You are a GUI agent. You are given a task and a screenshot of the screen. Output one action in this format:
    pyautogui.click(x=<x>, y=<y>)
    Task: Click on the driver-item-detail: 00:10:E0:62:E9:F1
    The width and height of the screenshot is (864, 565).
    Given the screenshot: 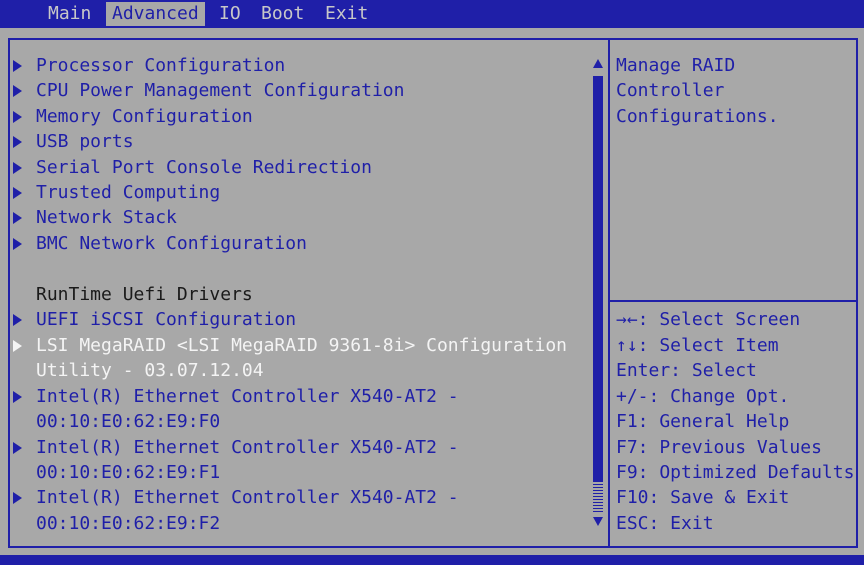 What is the action you would take?
    pyautogui.click(x=128, y=472)
    